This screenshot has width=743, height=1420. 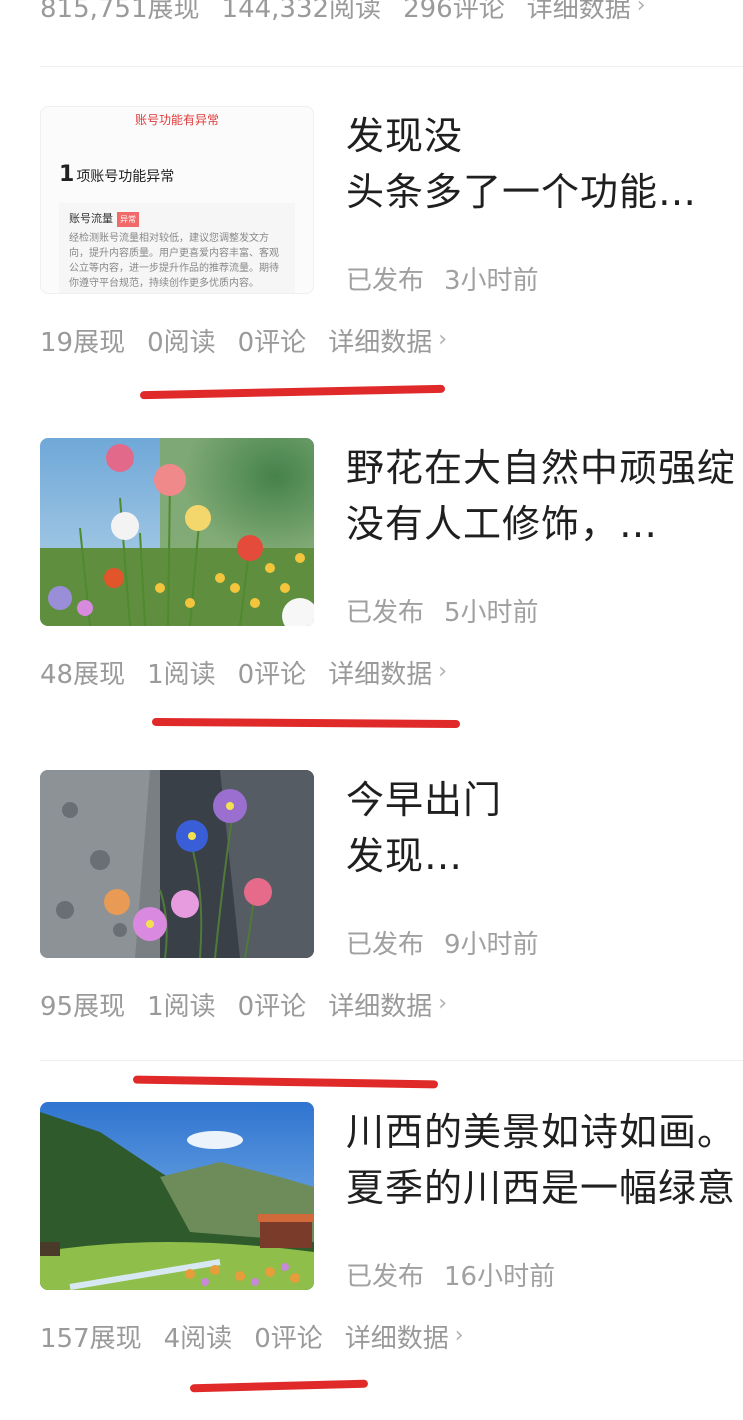 What do you see at coordinates (198, 1339) in the screenshot?
I see `reads-count: 4阅读` at bounding box center [198, 1339].